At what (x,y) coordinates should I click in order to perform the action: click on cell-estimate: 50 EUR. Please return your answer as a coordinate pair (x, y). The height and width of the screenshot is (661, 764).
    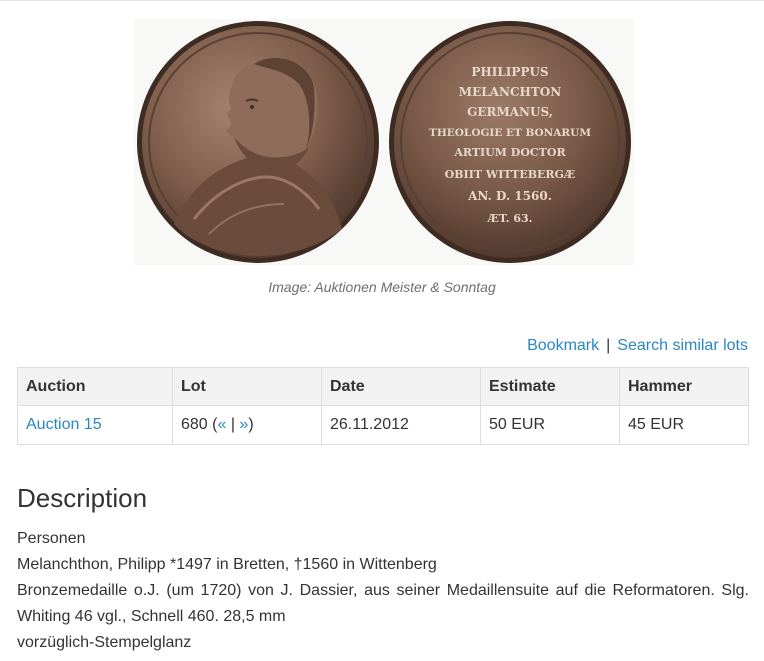
    Looking at the image, I should click on (550, 425).